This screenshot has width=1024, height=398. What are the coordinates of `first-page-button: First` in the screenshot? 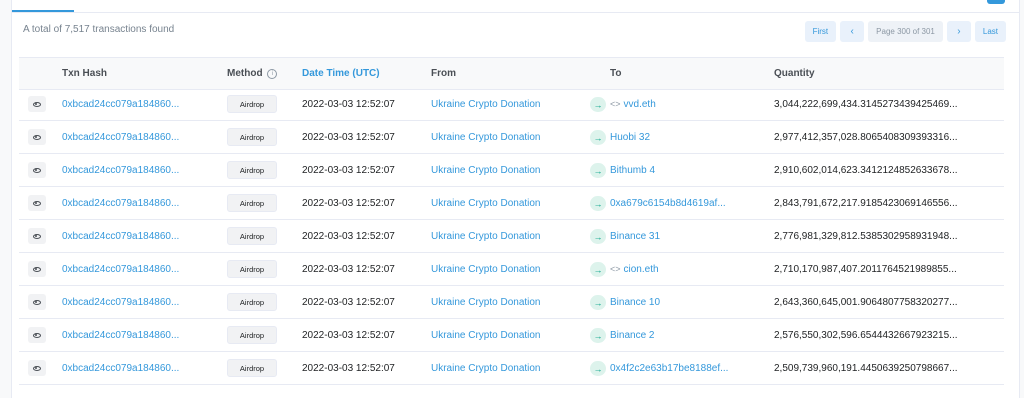 It's located at (820, 31).